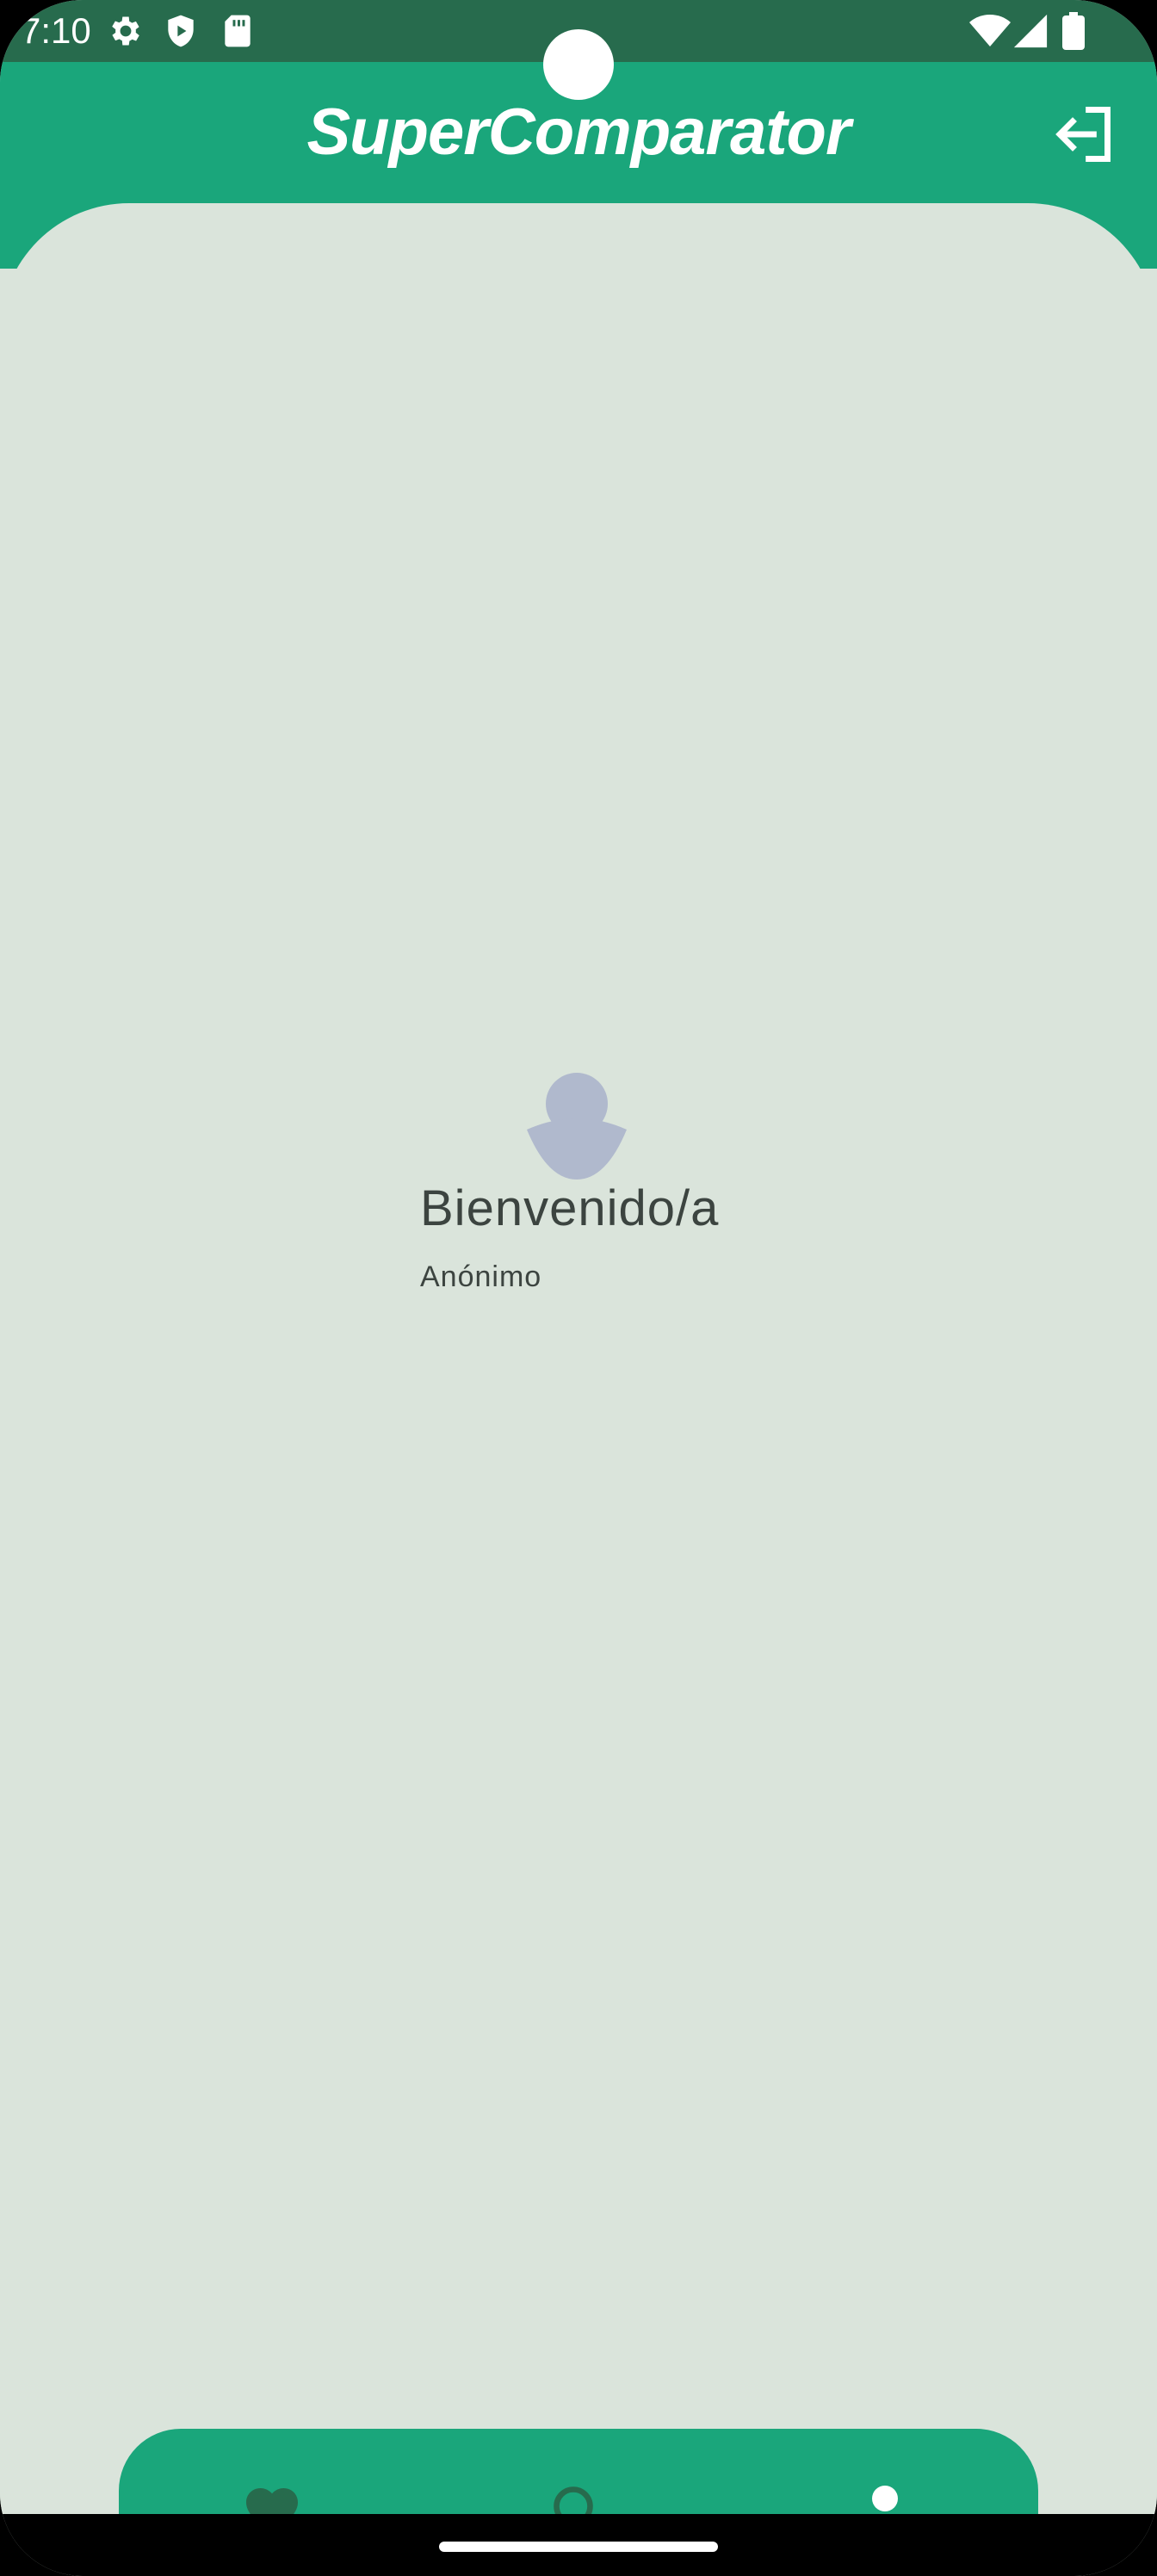 The width and height of the screenshot is (1157, 2576). What do you see at coordinates (181, 33) in the screenshot?
I see `shield-play-icon` at bounding box center [181, 33].